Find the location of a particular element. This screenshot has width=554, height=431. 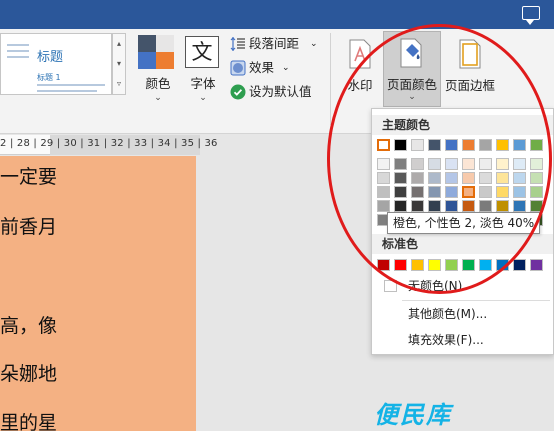

paragraph-group: 段落间距 ⌄ 效果 ⌄ 设为默认值 is located at coordinates (276, 73).